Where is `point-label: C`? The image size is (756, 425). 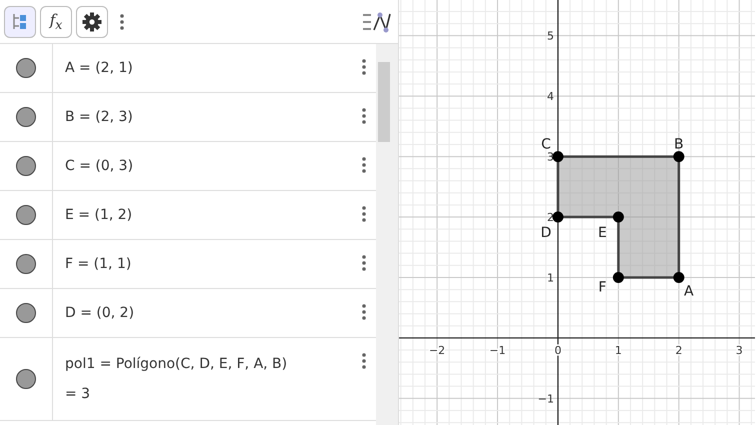
point-label: C is located at coordinates (546, 144).